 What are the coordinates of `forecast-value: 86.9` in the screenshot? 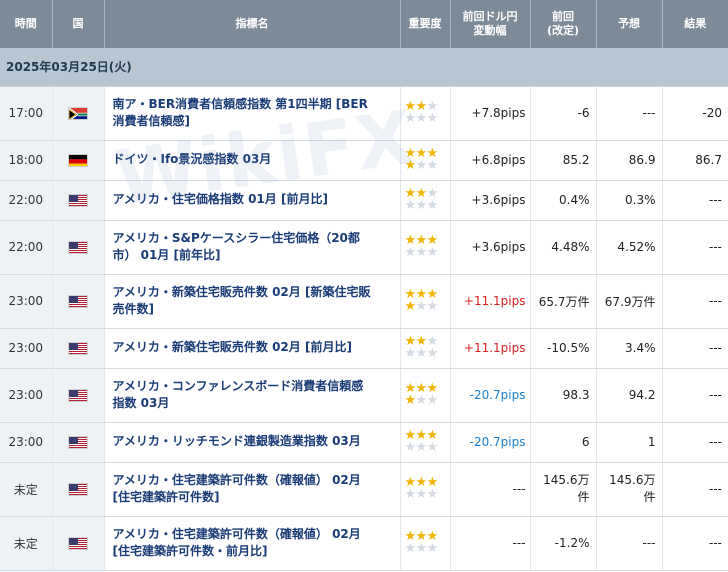 It's located at (642, 160).